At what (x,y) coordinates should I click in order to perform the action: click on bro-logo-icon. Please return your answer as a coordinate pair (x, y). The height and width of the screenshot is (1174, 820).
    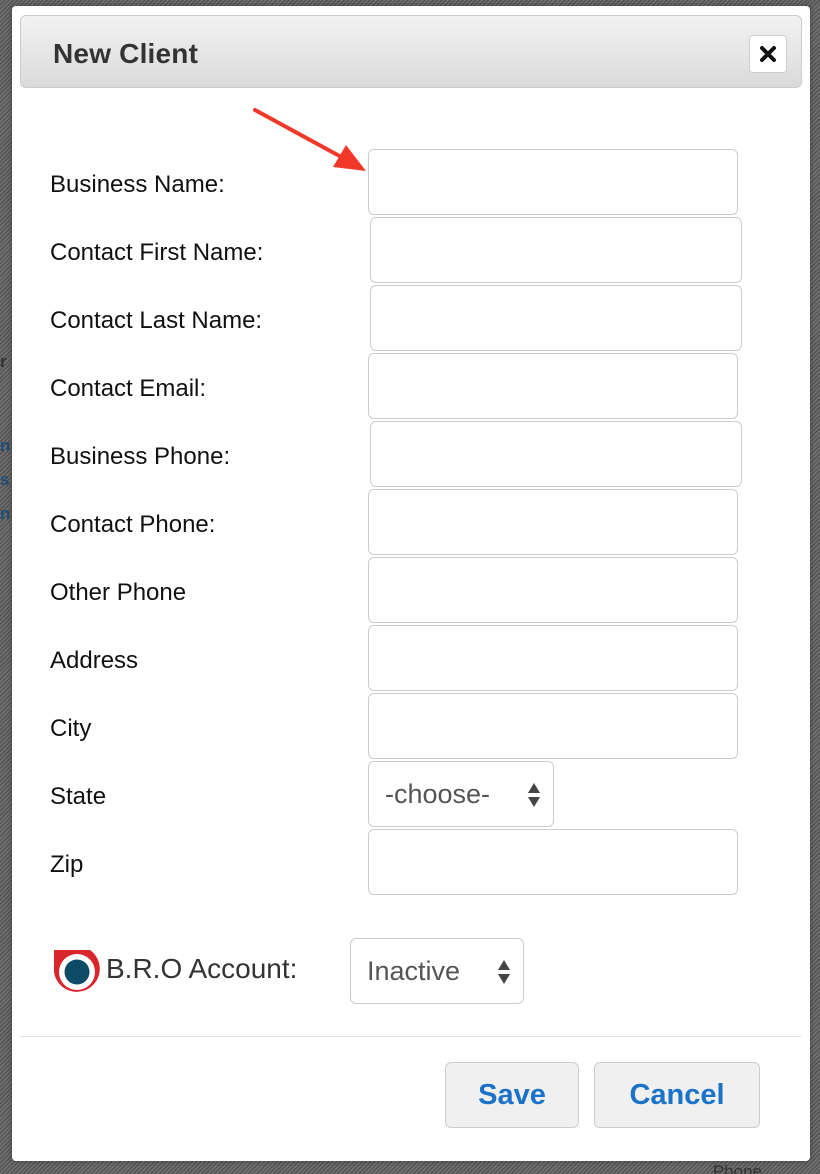
    Looking at the image, I should click on (77, 971).